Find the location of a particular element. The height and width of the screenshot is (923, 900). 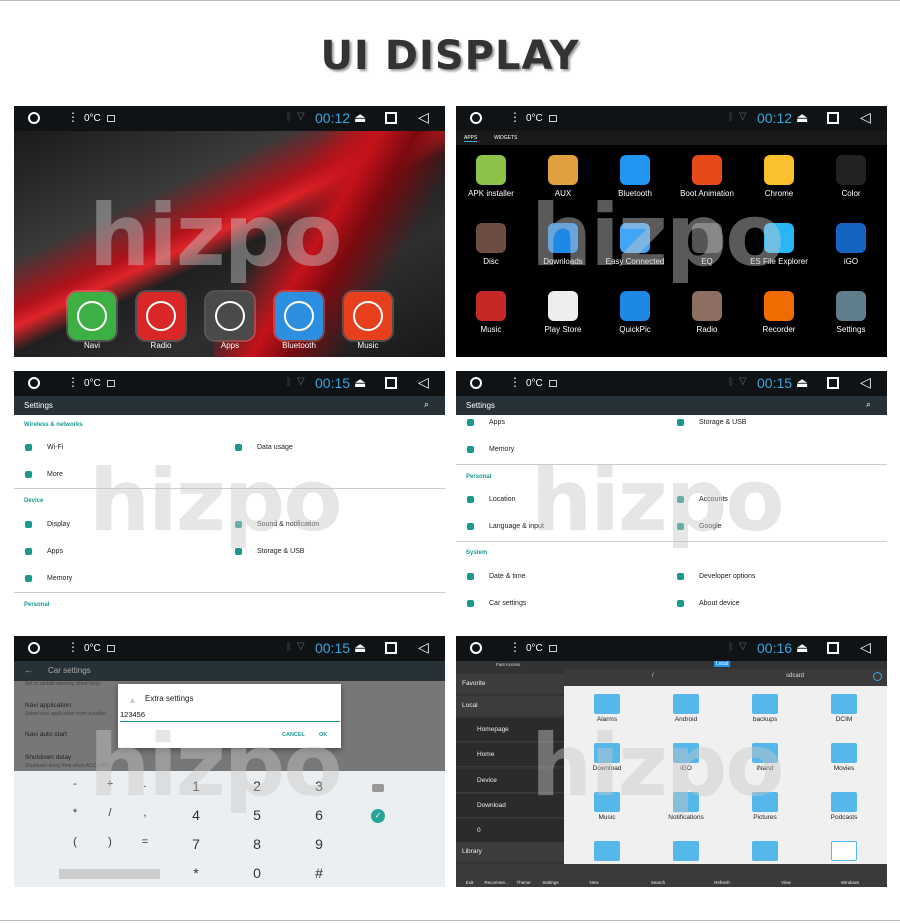

toolbar-view-button: View is located at coordinates (786, 882).